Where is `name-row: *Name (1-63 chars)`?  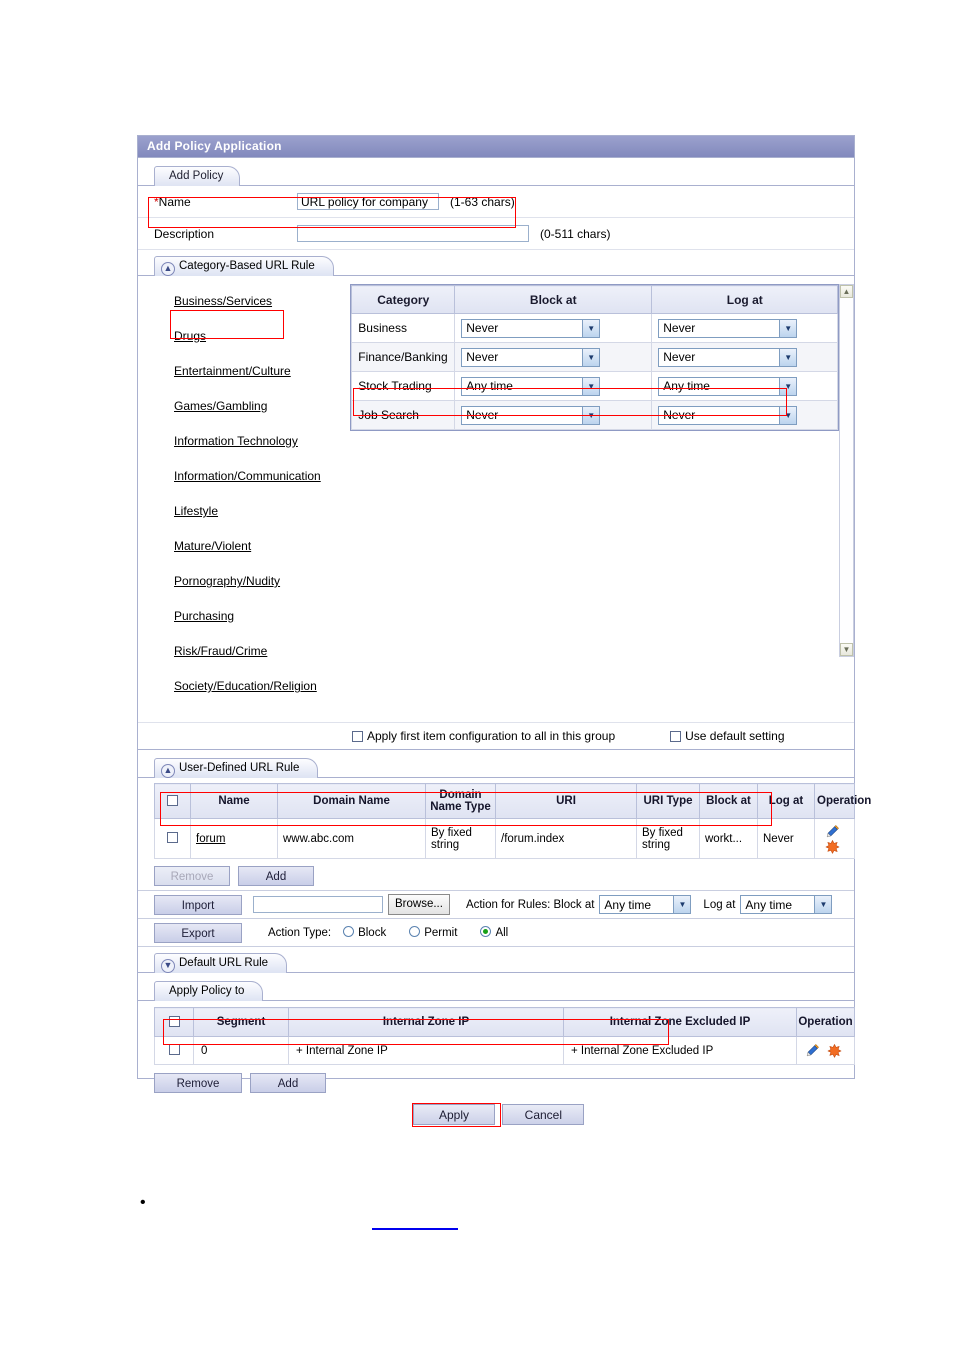
name-row: *Name (1-63 chars) is located at coordinates (496, 202).